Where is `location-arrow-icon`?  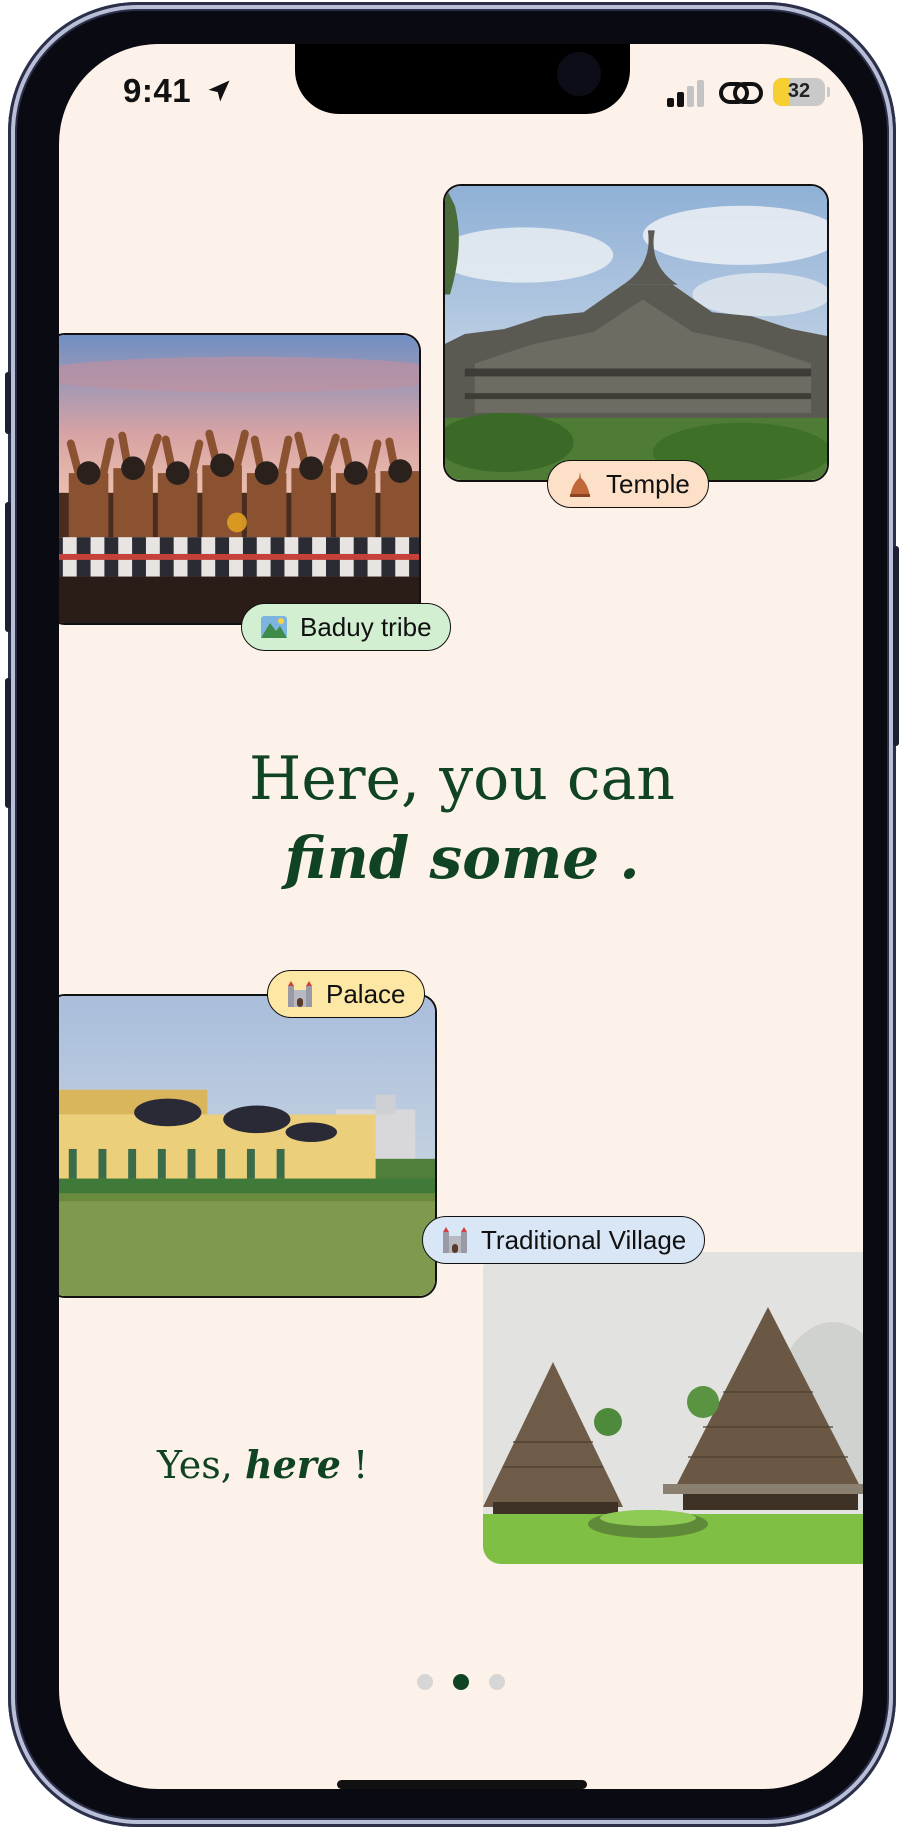 location-arrow-icon is located at coordinates (219, 91).